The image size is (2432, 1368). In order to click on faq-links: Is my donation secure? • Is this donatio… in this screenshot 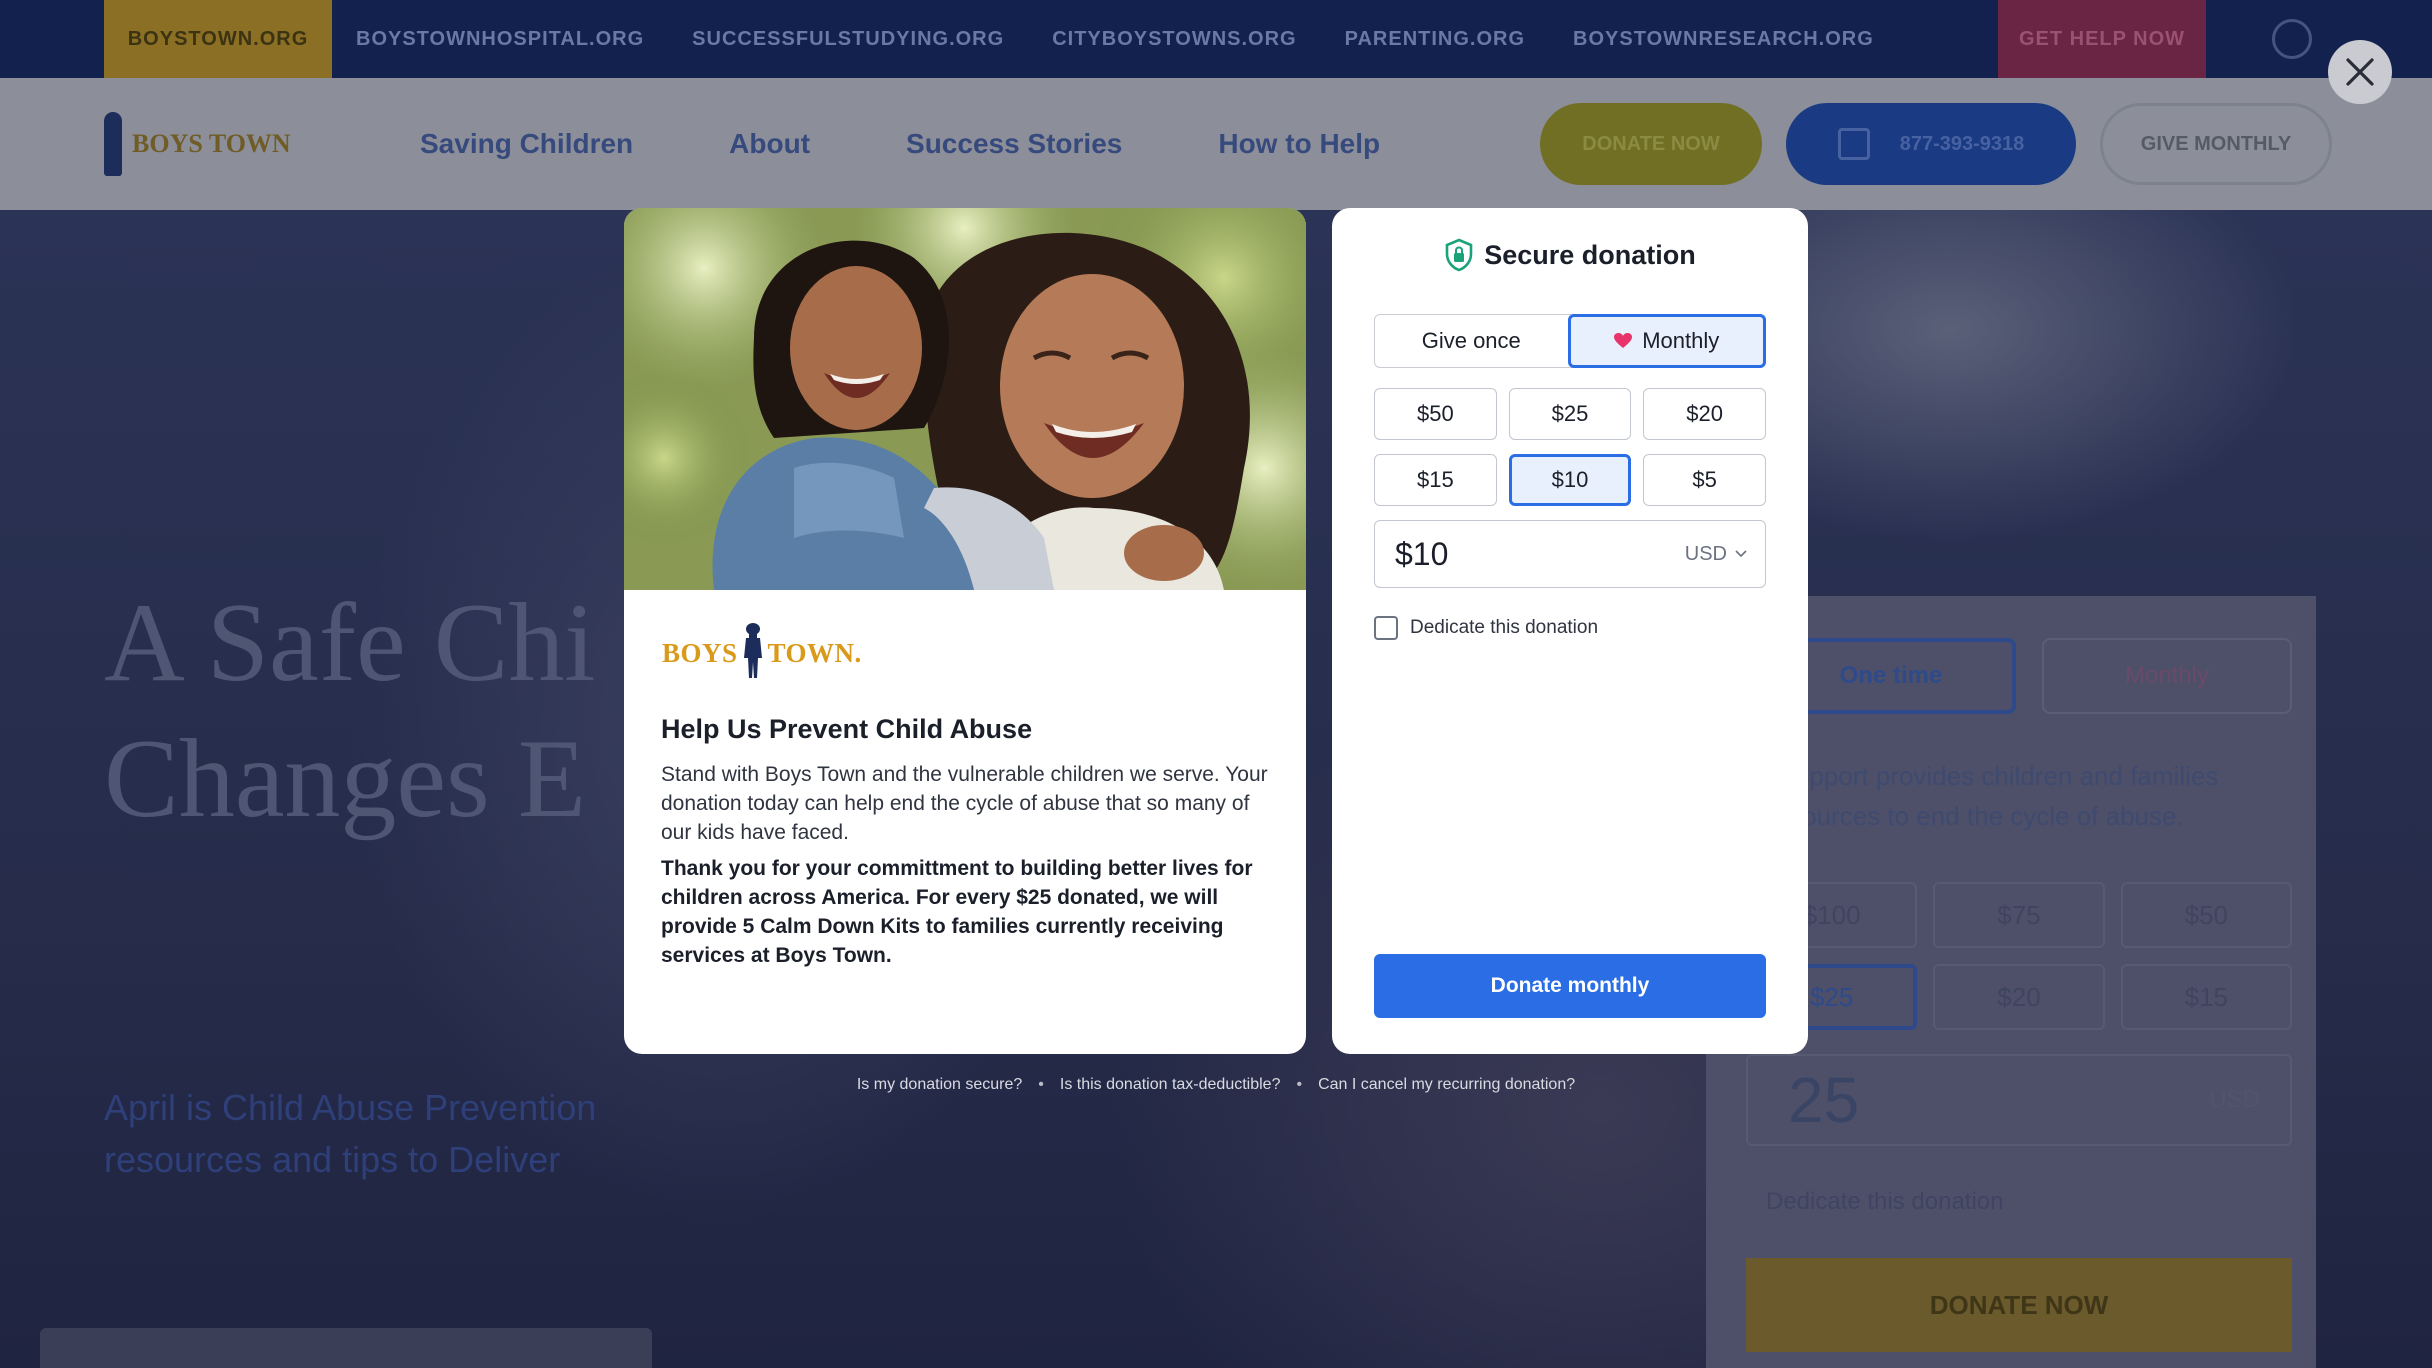, I will do `click(1216, 1085)`.